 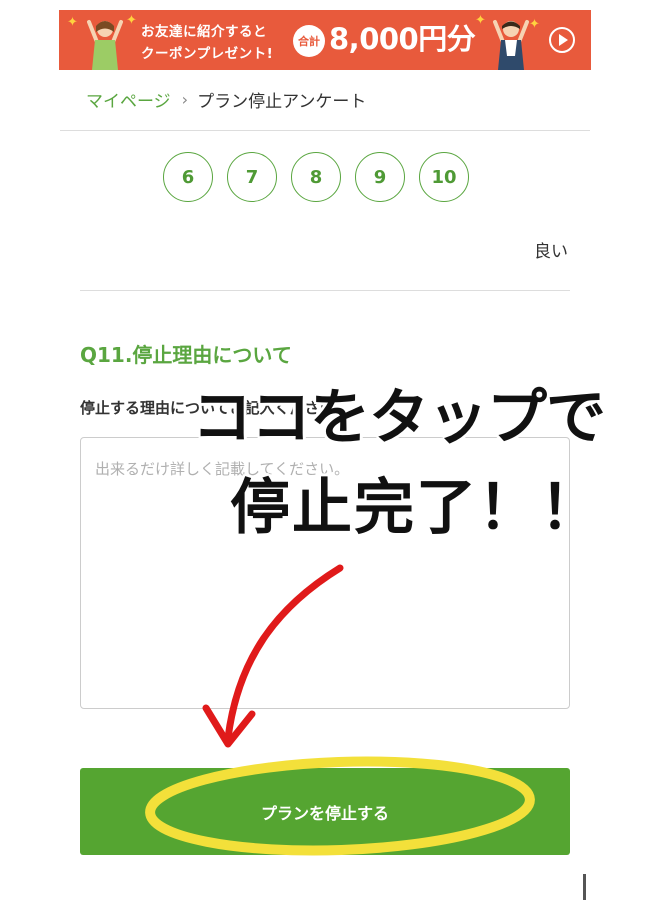 I want to click on question-title: Q11.停止理由について, so click(x=186, y=355).